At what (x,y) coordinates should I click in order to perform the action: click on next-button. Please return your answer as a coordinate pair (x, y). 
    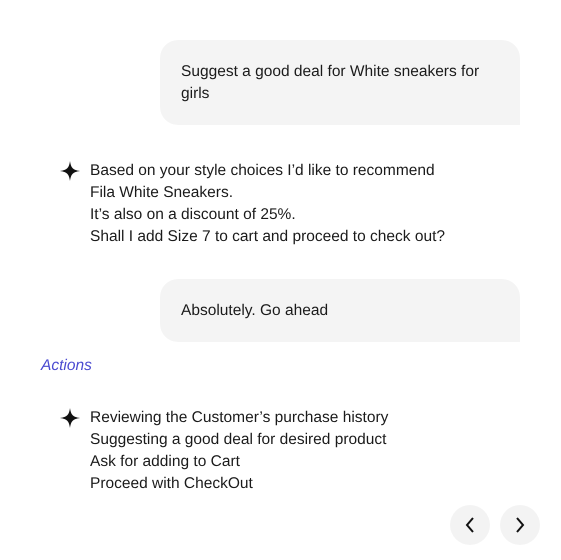
    Looking at the image, I should click on (520, 525).